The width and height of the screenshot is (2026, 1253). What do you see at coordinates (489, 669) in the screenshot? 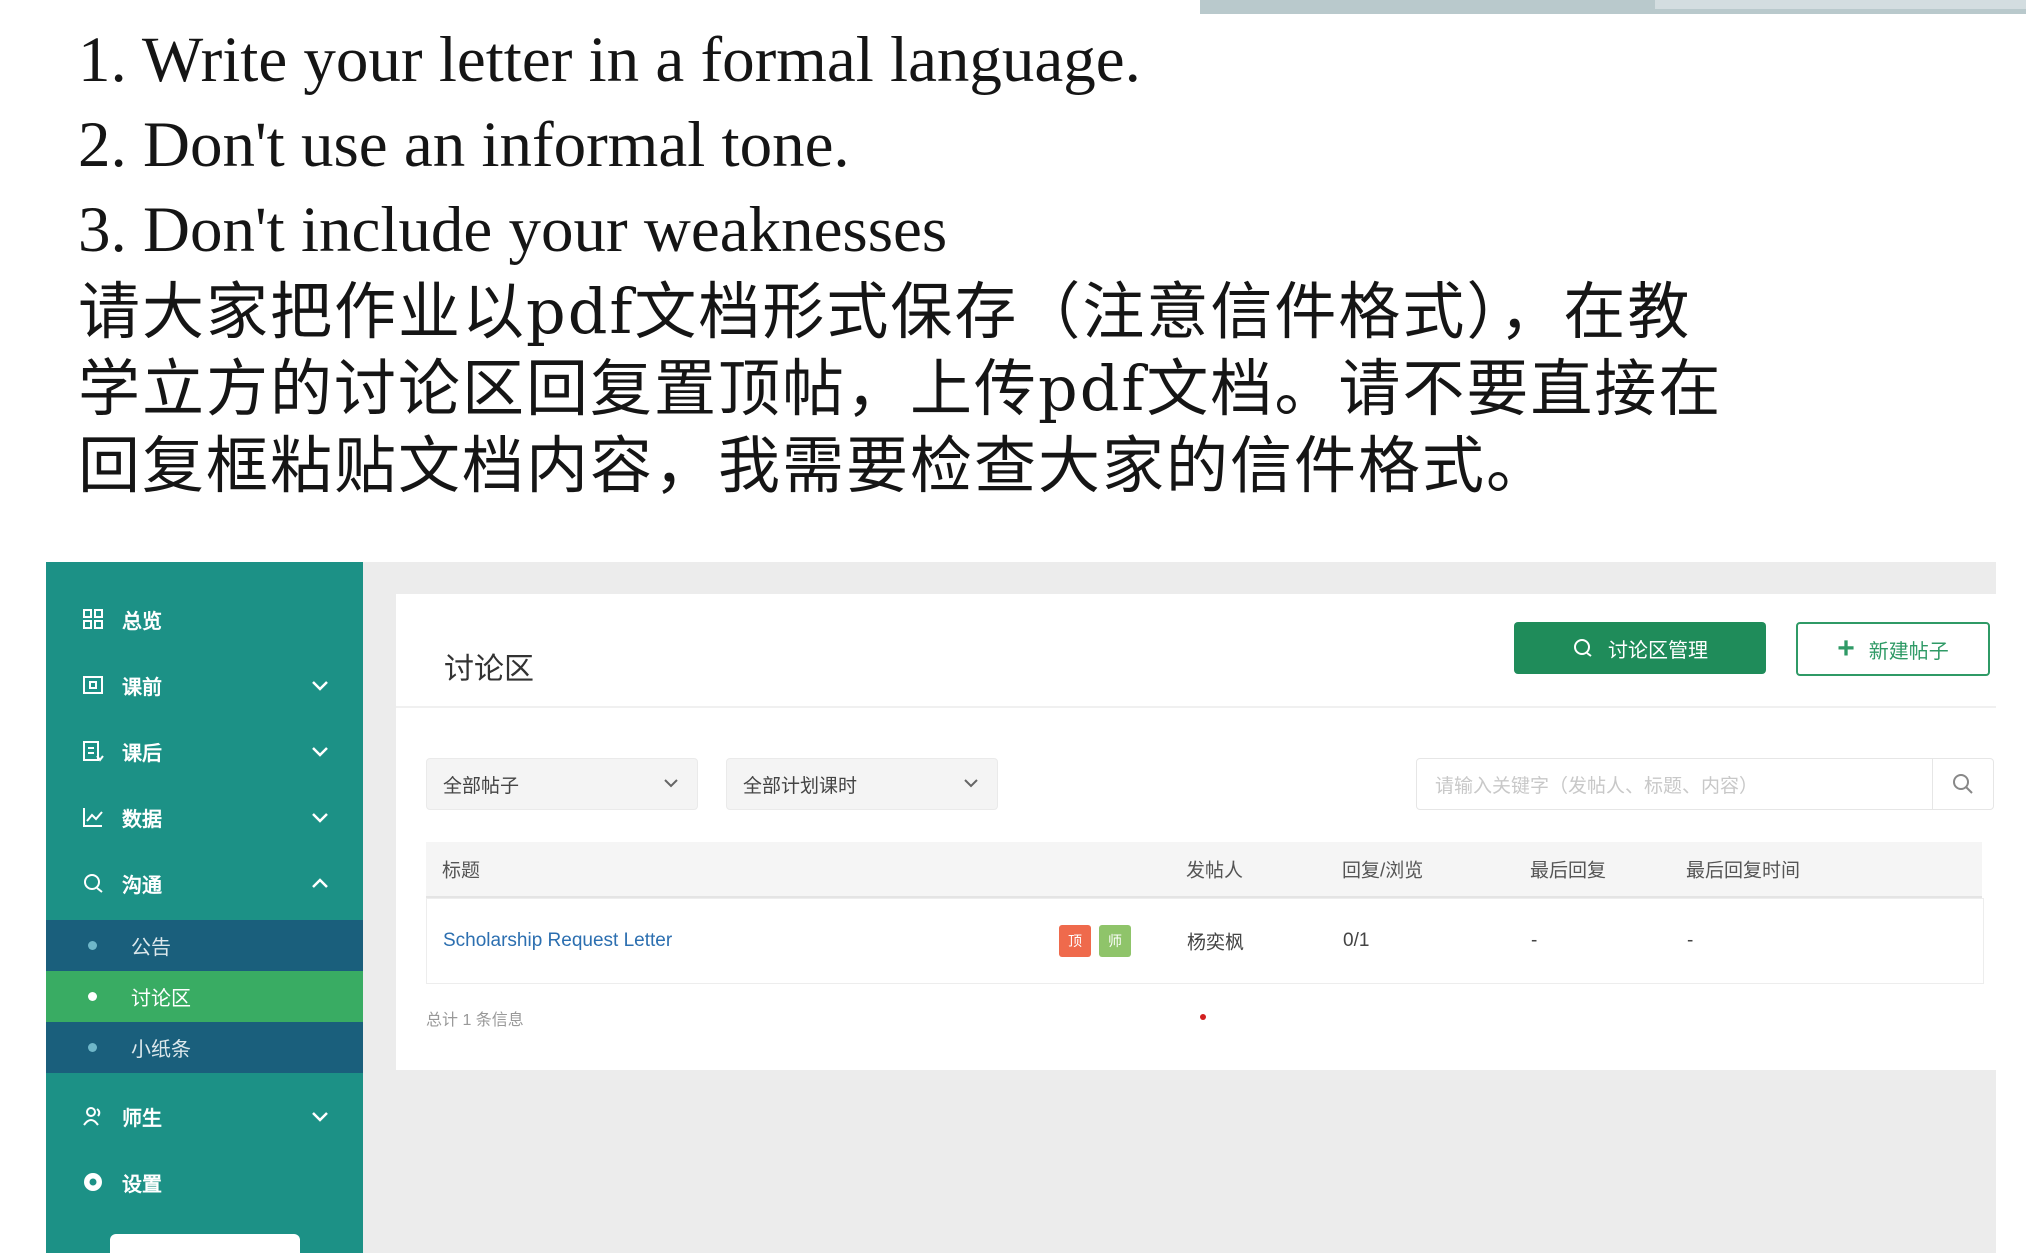
I see `page-title: 讨论区` at bounding box center [489, 669].